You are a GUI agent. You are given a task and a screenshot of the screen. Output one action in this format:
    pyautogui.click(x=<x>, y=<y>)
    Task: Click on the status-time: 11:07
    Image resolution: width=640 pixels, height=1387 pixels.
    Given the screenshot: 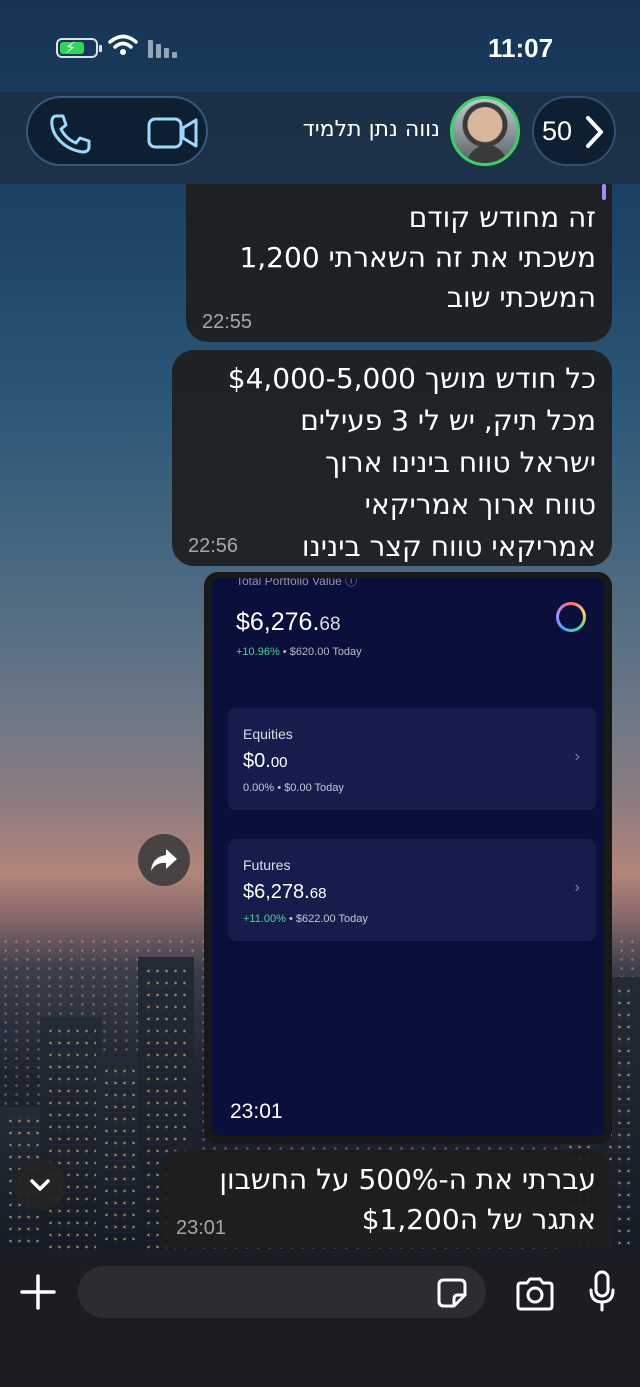 What is the action you would take?
    pyautogui.click(x=521, y=48)
    